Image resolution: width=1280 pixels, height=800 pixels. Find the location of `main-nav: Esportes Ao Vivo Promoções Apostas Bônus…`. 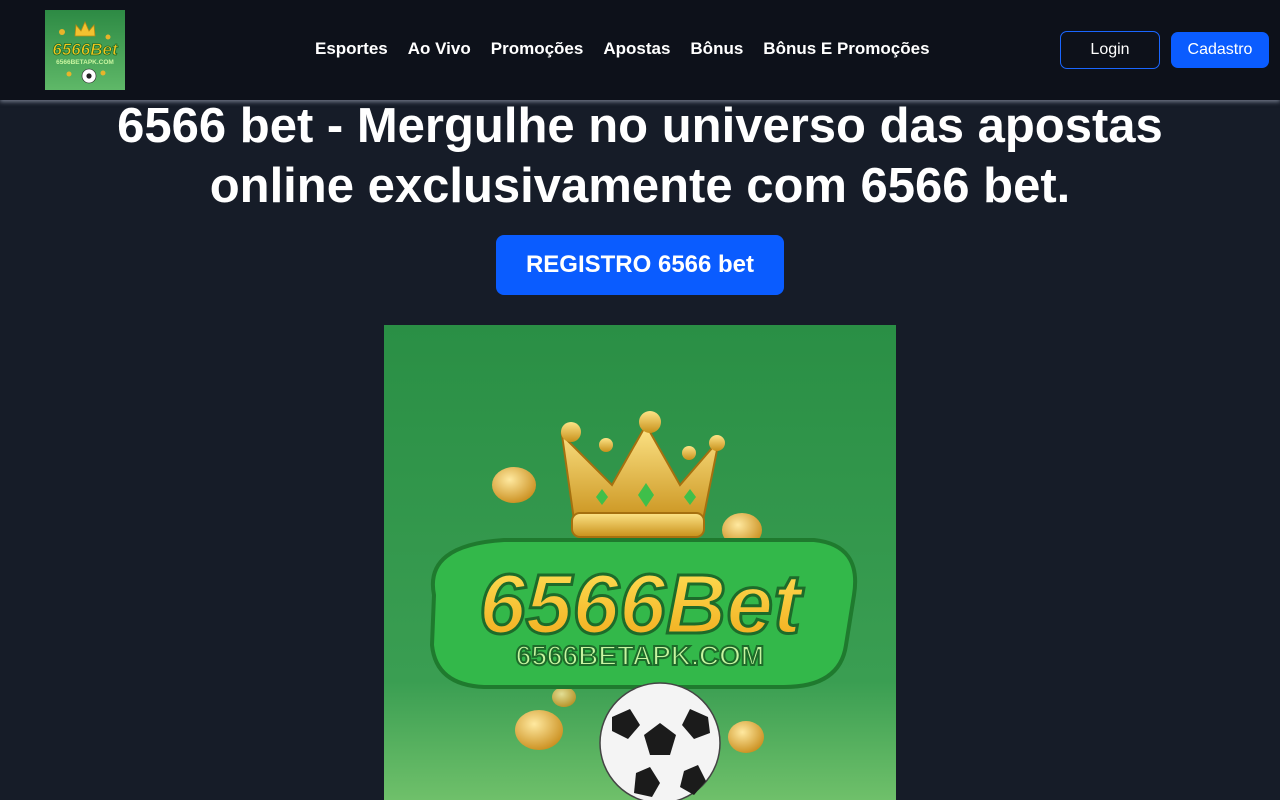

main-nav: Esportes Ao Vivo Promoções Apostas Bônus… is located at coordinates (622, 49).